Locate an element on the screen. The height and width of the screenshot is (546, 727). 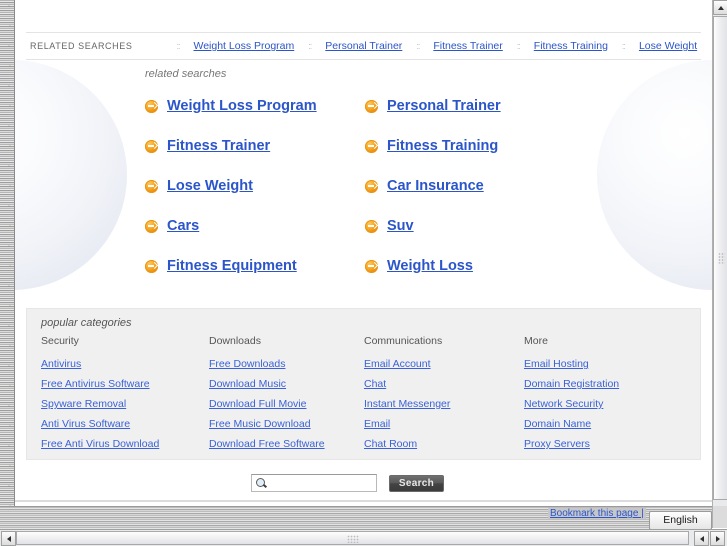
category-link-chat: Chat is located at coordinates (444, 384).